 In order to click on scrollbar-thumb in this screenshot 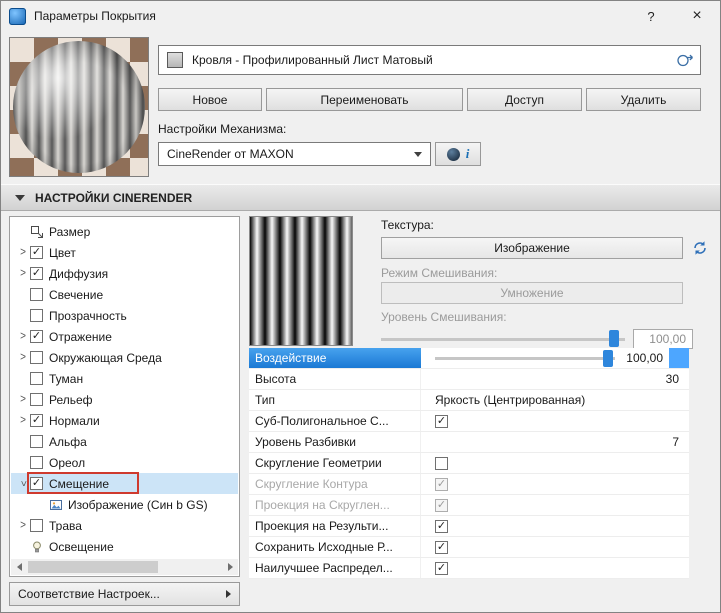, I will do `click(93, 567)`.